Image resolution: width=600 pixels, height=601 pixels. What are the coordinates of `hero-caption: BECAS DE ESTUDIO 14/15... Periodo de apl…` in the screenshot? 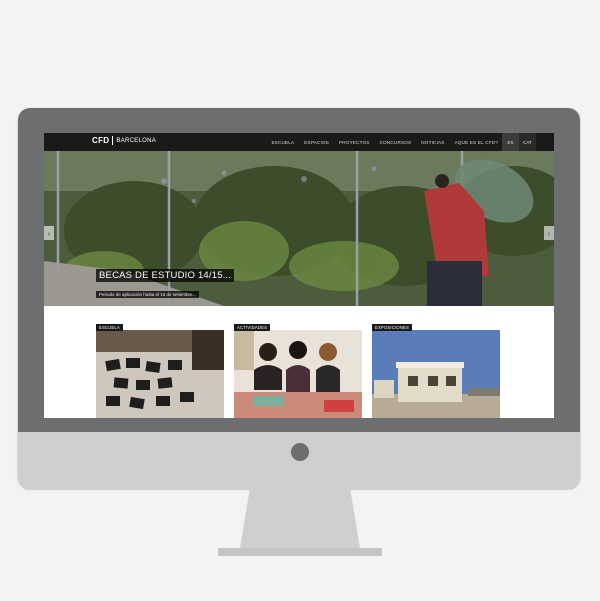 It's located at (165, 283).